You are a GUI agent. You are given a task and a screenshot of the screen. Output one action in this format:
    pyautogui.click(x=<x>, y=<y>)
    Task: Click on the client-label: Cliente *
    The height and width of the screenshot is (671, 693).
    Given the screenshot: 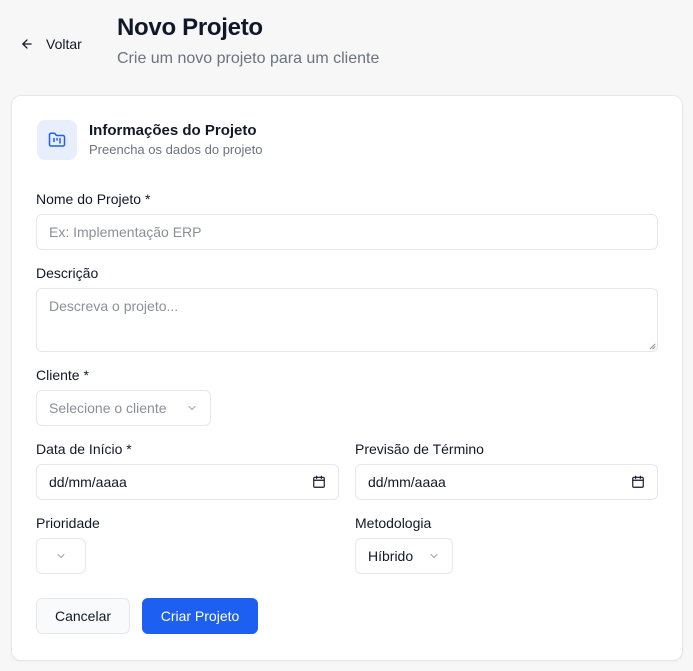 What is the action you would take?
    pyautogui.click(x=62, y=375)
    